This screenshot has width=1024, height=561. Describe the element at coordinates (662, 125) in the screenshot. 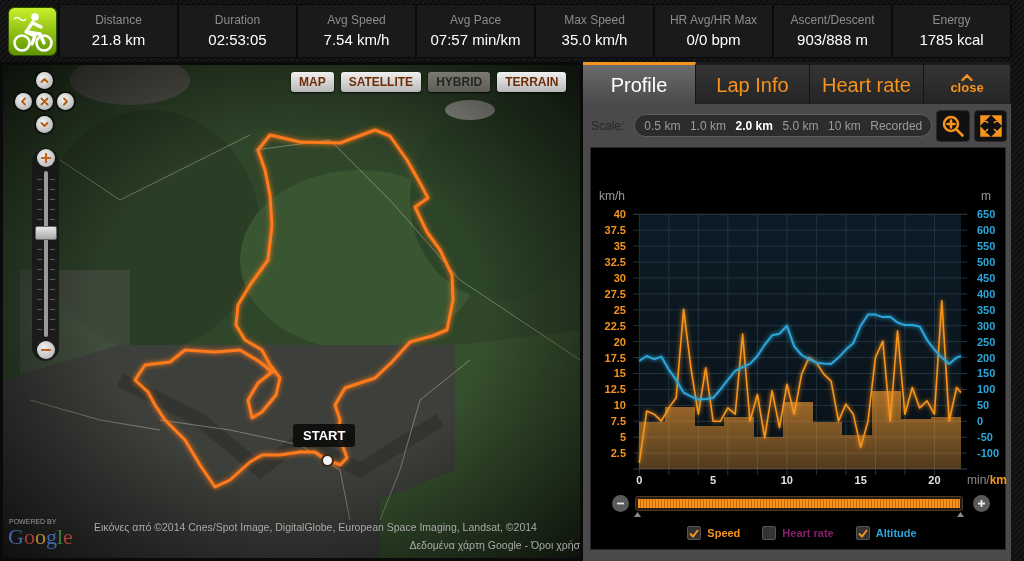

I see `scale-option: 0.5 km` at that location.